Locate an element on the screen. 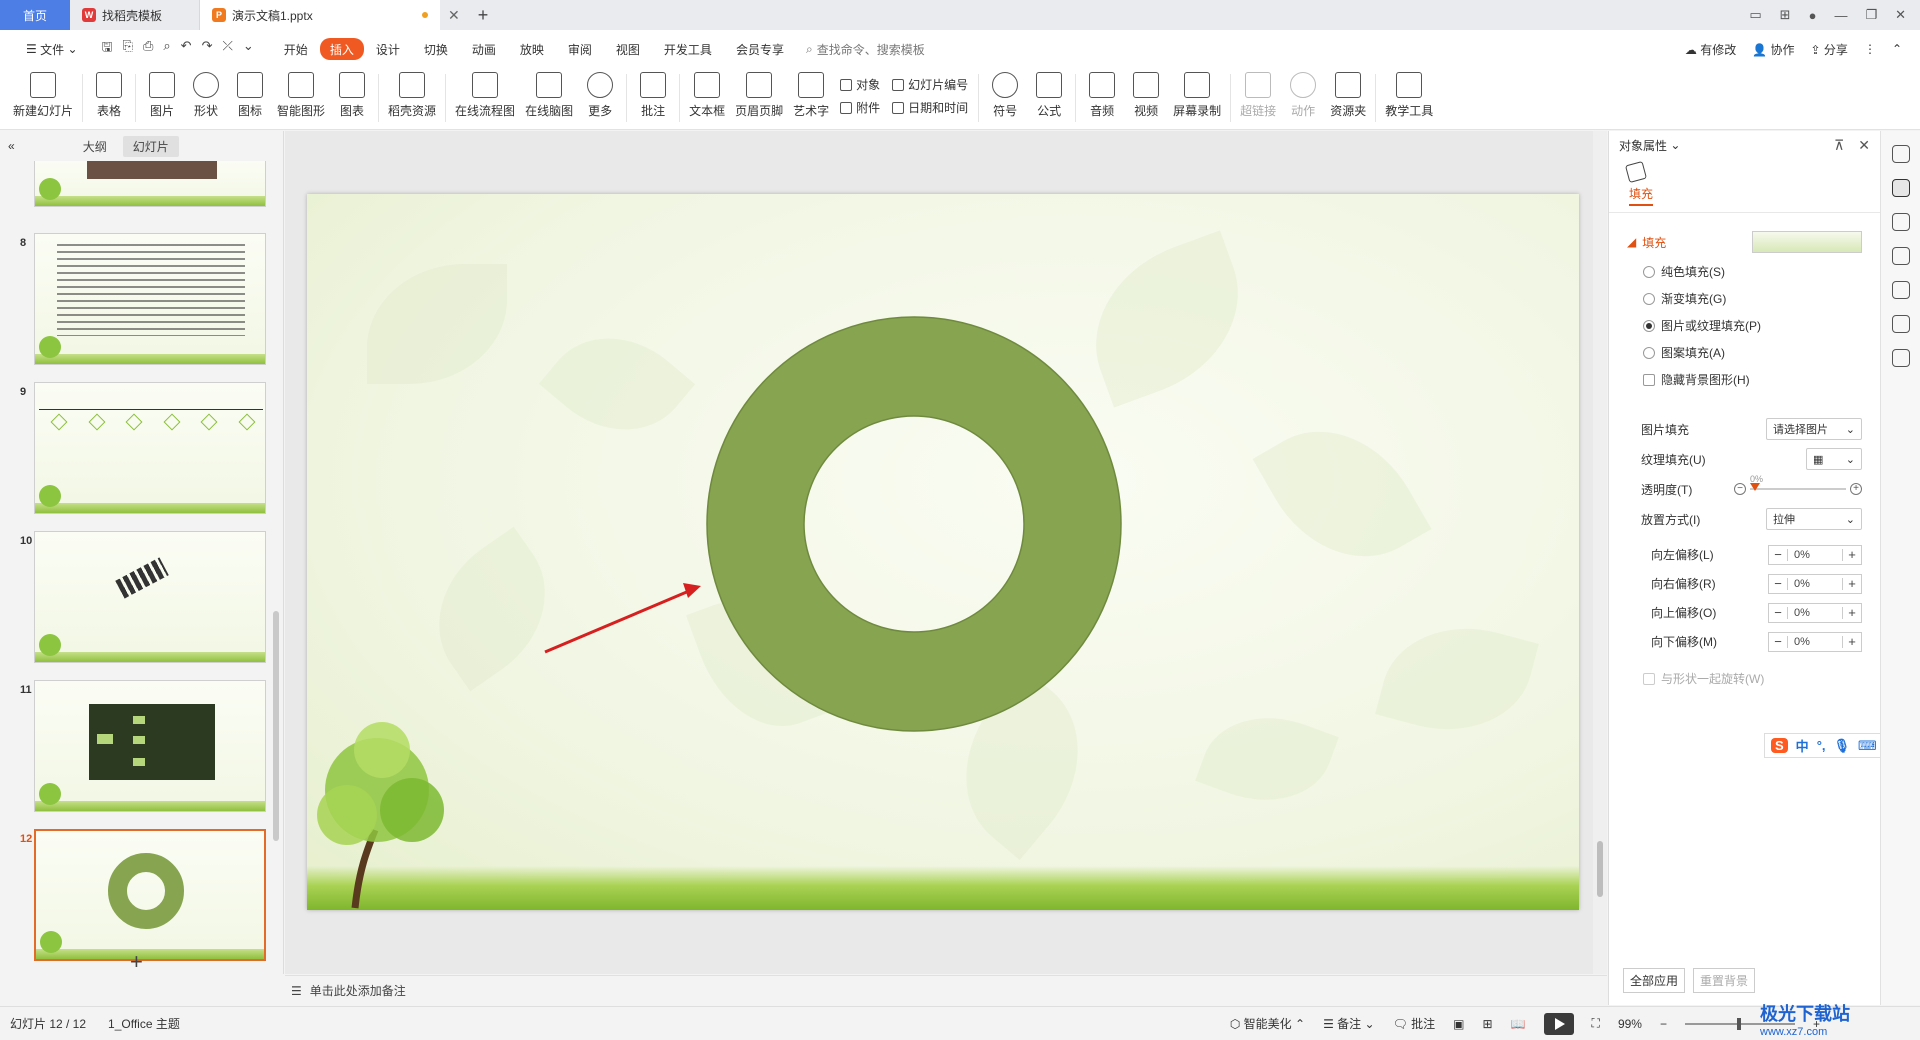 The width and height of the screenshot is (1920, 1040). picture-fill-select: 请选择图片 ⌄ is located at coordinates (1814, 429).